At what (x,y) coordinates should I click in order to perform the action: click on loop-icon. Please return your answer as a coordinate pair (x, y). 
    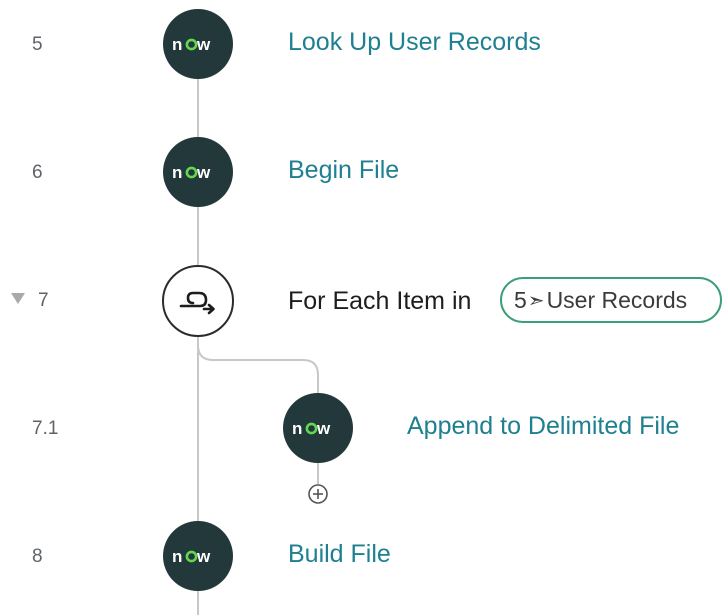
    Looking at the image, I should click on (198, 301).